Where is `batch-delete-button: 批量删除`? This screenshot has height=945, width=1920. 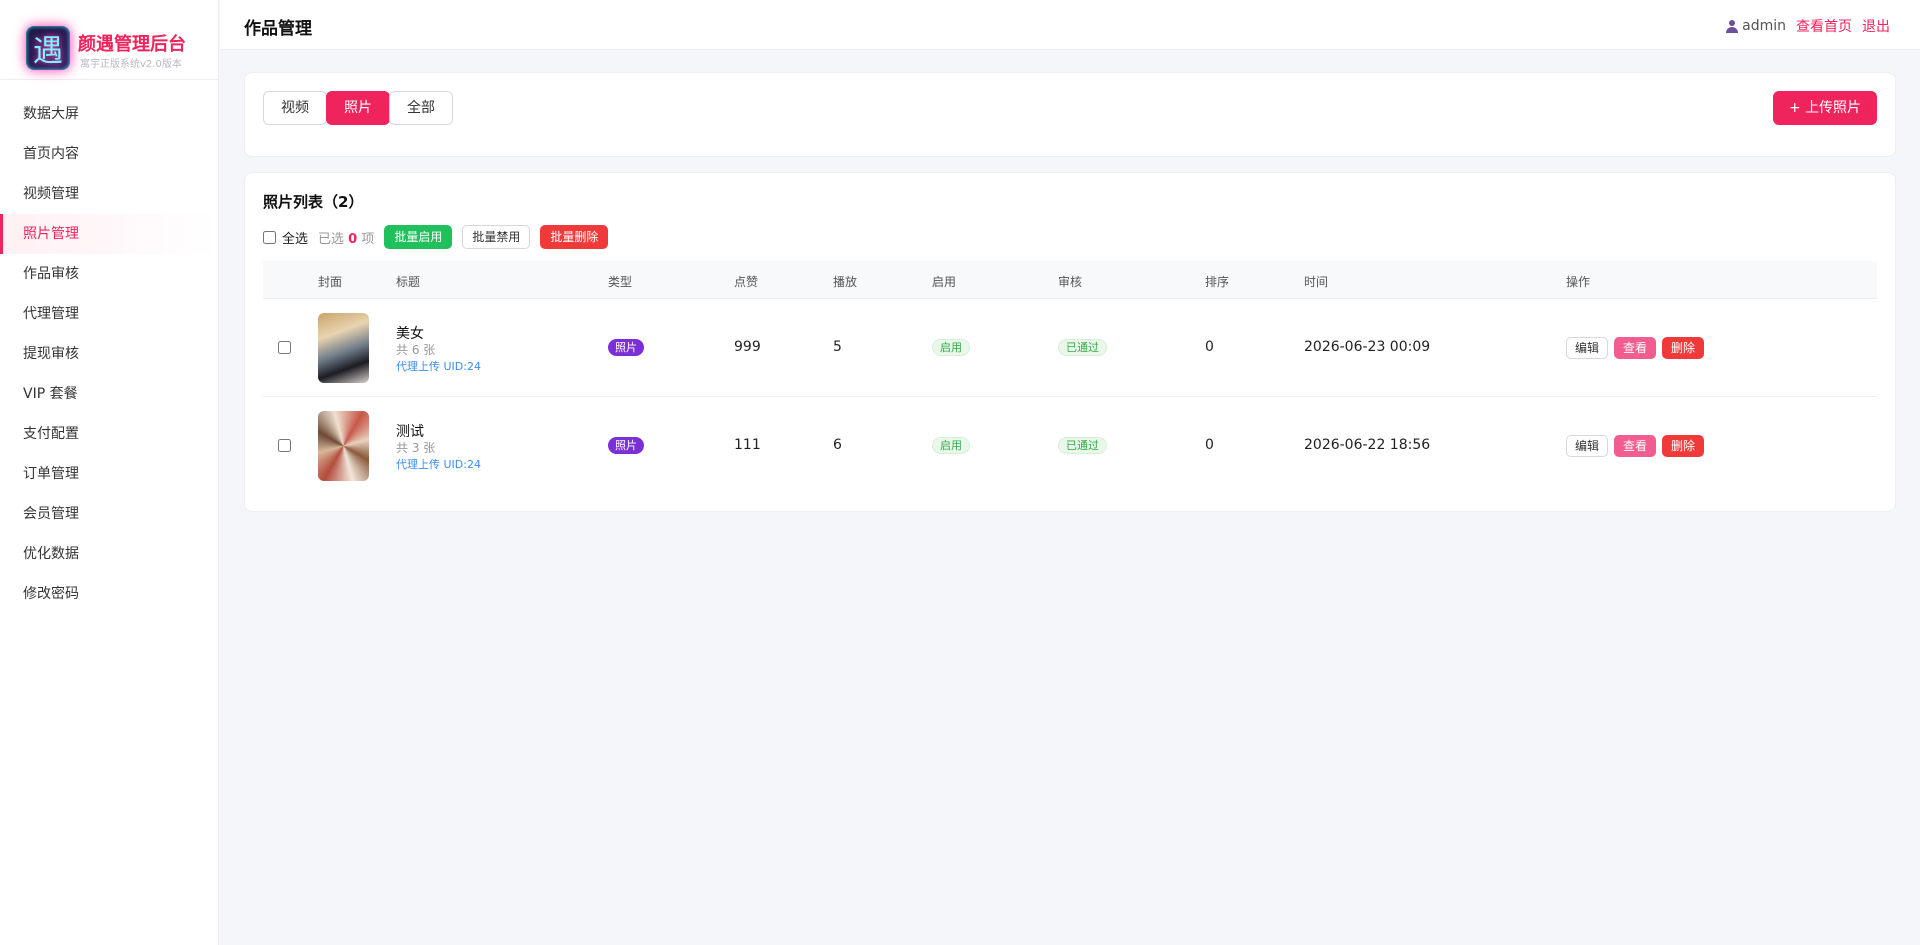 batch-delete-button: 批量删除 is located at coordinates (574, 237).